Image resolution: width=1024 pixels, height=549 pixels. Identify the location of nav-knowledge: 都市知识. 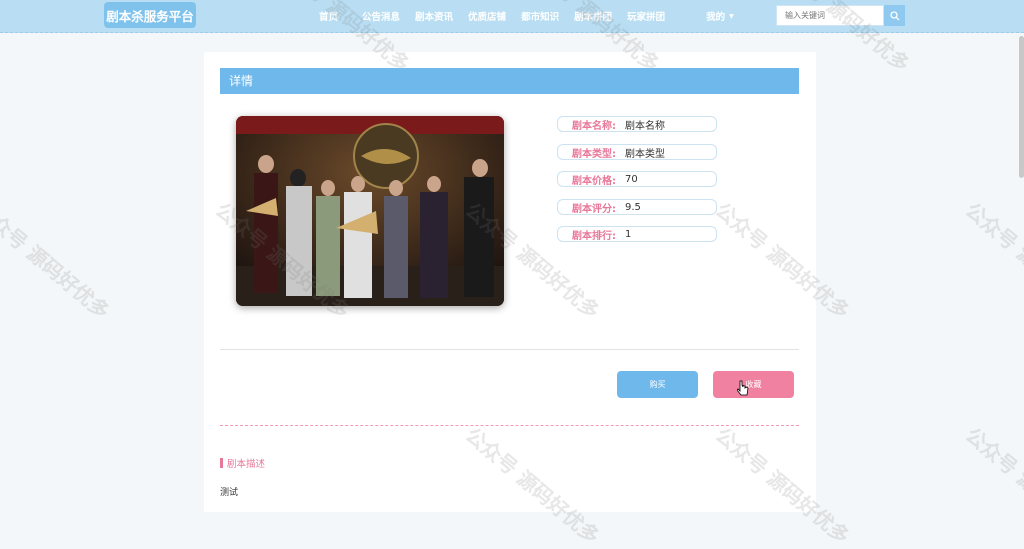
(540, 16).